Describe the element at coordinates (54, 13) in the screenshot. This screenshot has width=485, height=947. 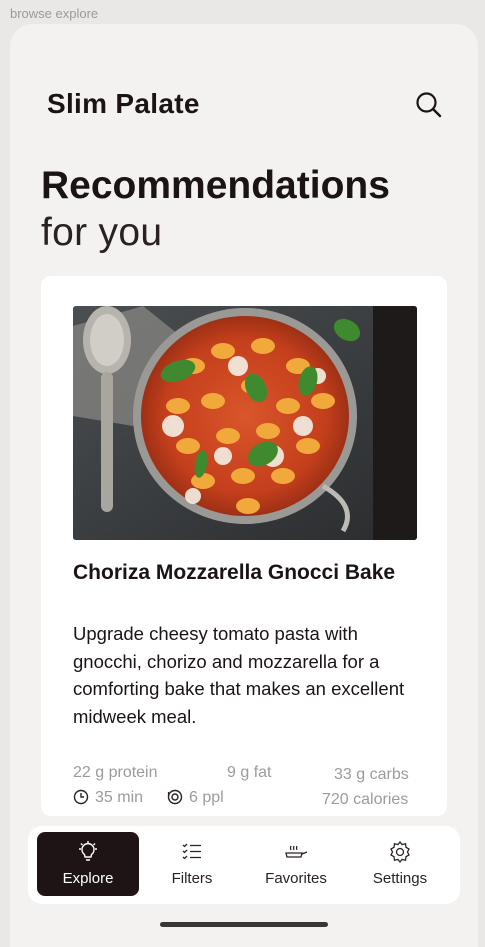
I see `frame-label: browse explore` at that location.